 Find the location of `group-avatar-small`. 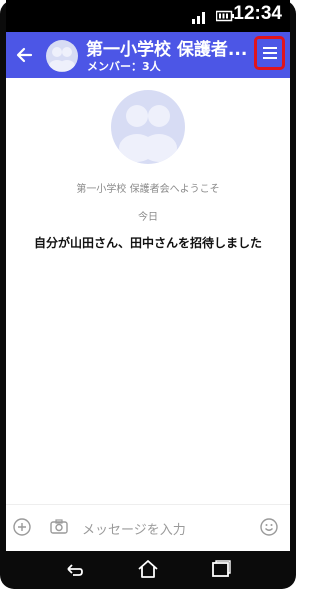

group-avatar-small is located at coordinates (62, 56).